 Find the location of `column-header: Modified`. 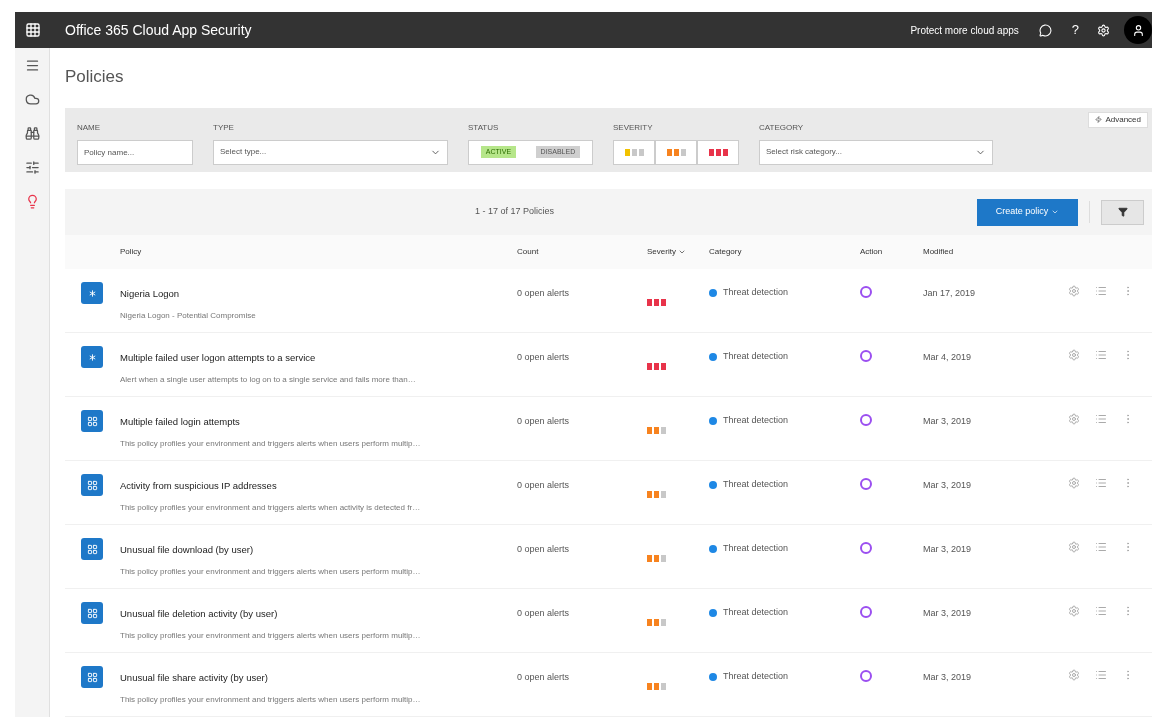

column-header: Modified is located at coordinates (938, 252).